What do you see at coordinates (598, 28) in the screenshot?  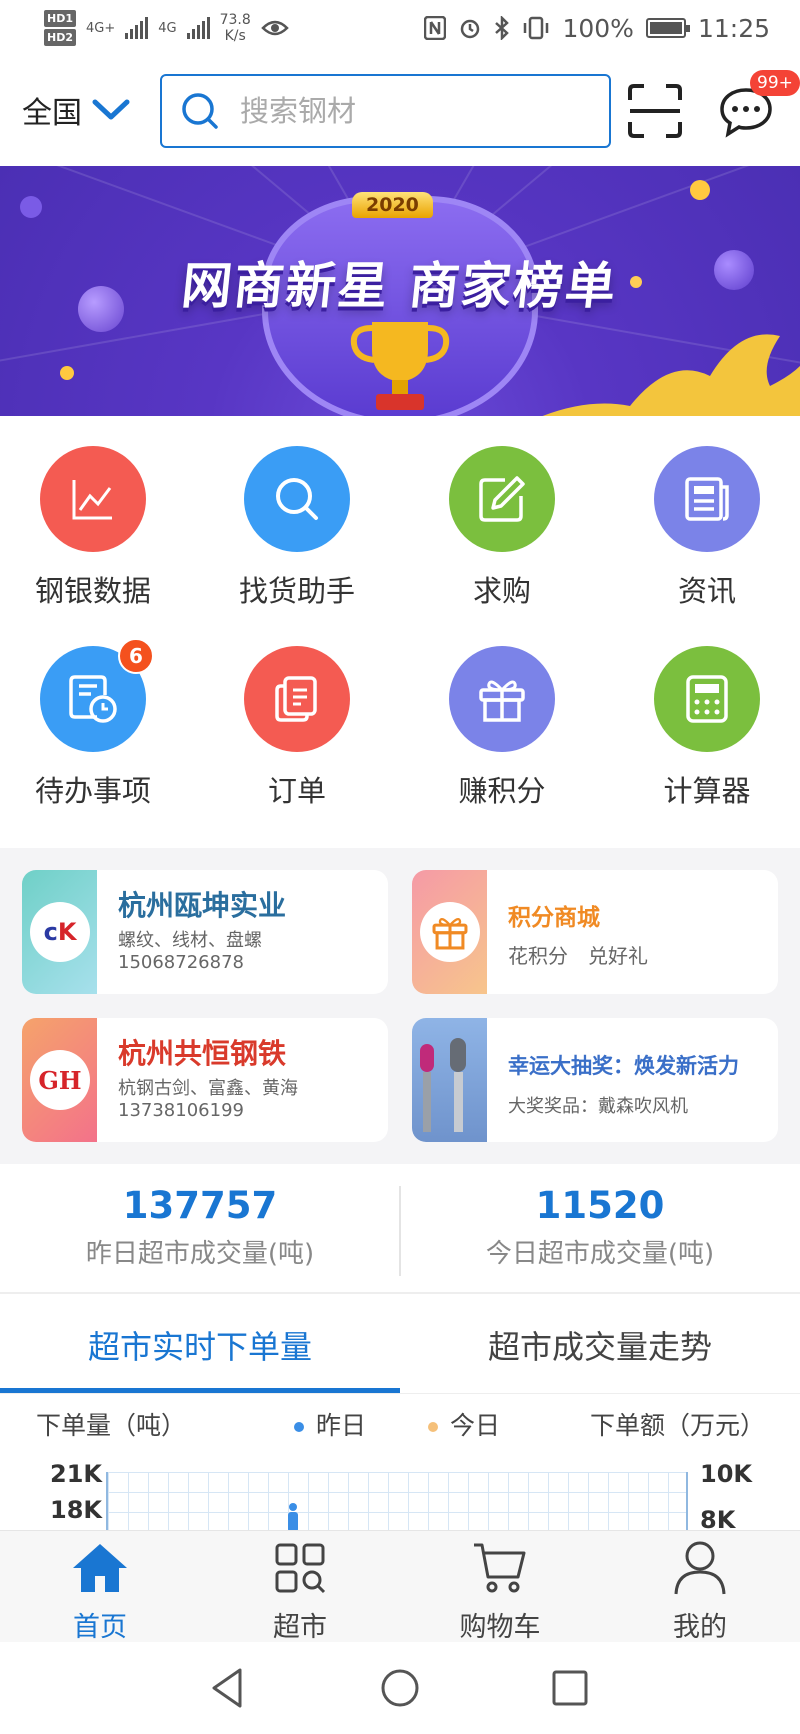 I see `battery-percent: 100%` at bounding box center [598, 28].